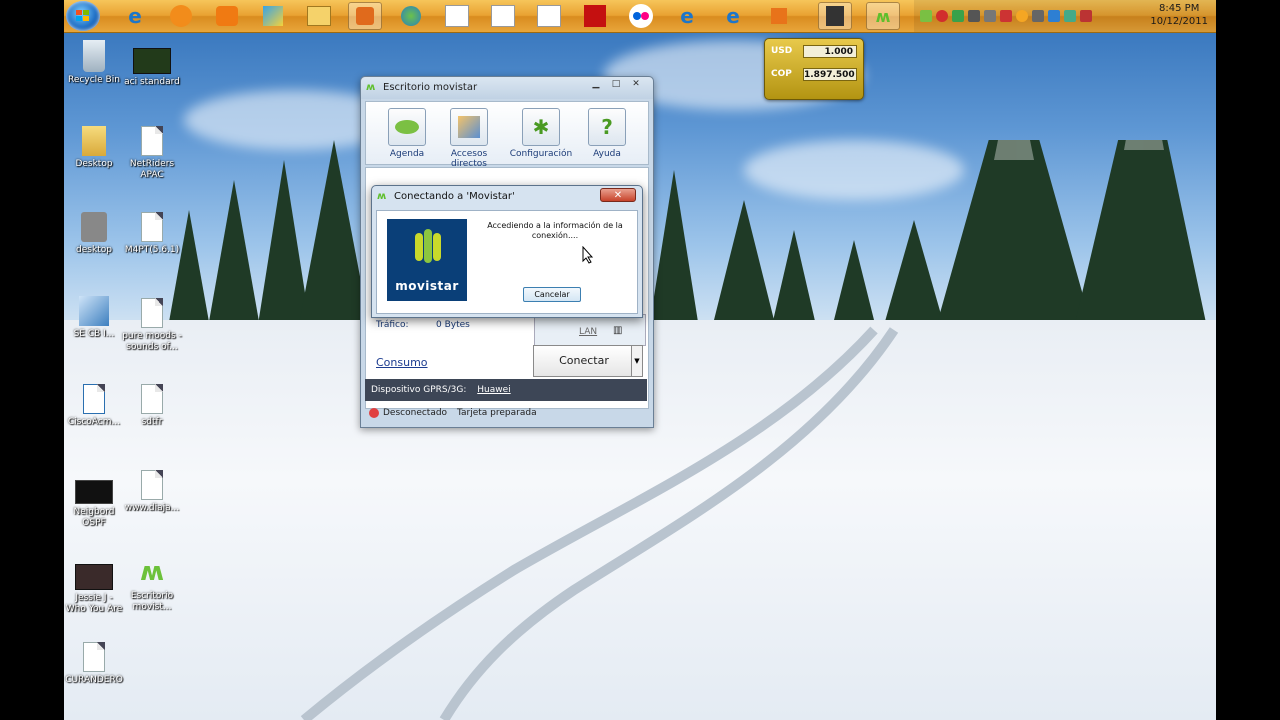  What do you see at coordinates (636, 85) in the screenshot?
I see `close-button: ✕` at bounding box center [636, 85].